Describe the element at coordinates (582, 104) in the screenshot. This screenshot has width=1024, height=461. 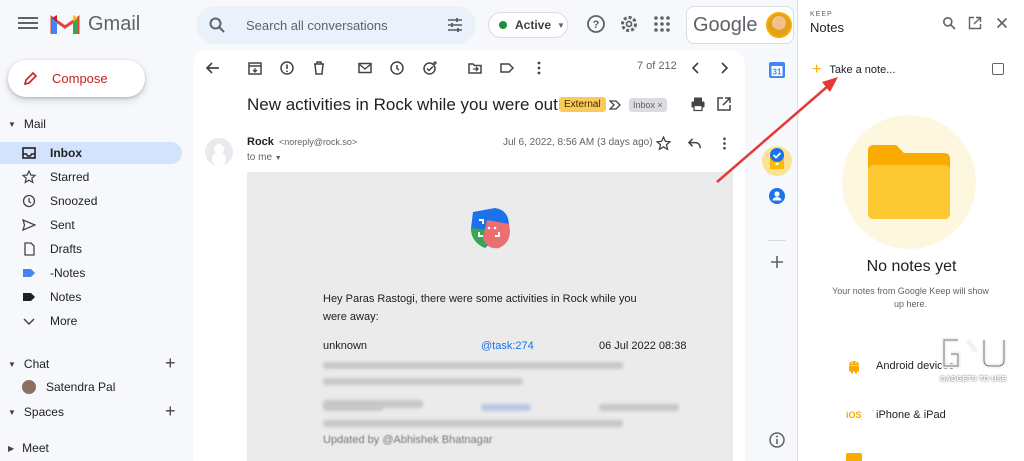
I see `external-badge: External` at that location.